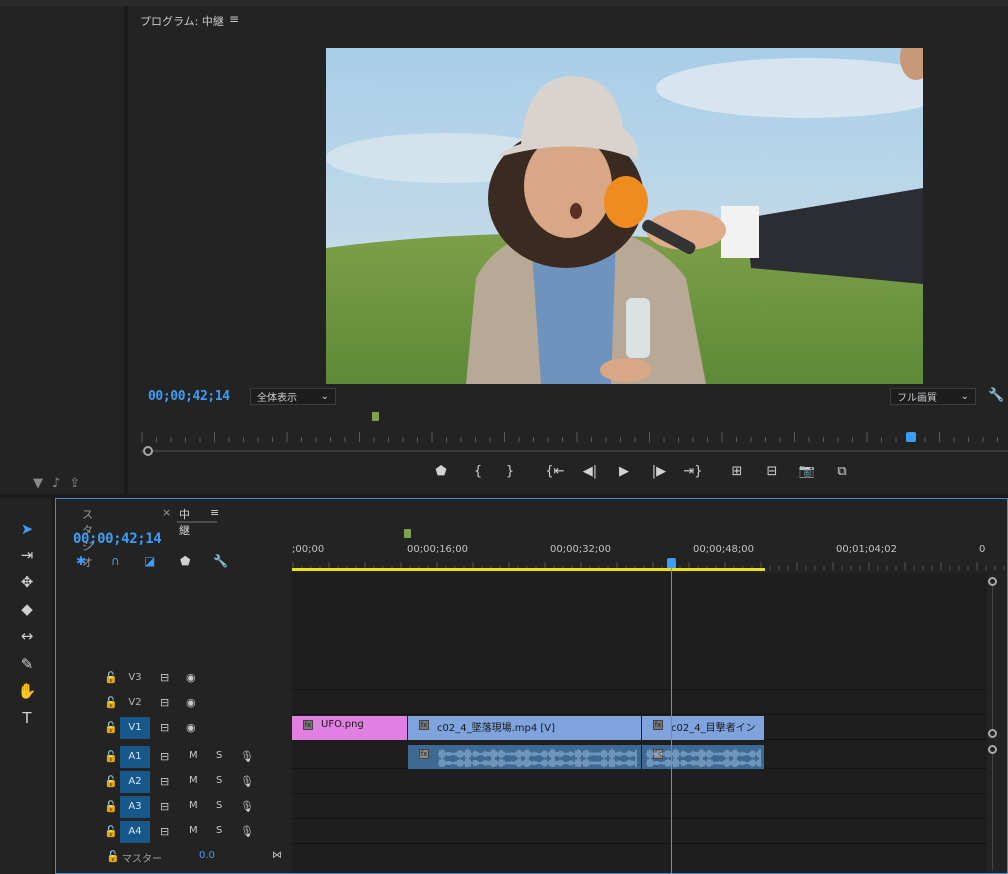 This screenshot has width=1008, height=874. Describe the element at coordinates (56, 483) in the screenshot. I see `new-bin-icon: ♪` at that location.